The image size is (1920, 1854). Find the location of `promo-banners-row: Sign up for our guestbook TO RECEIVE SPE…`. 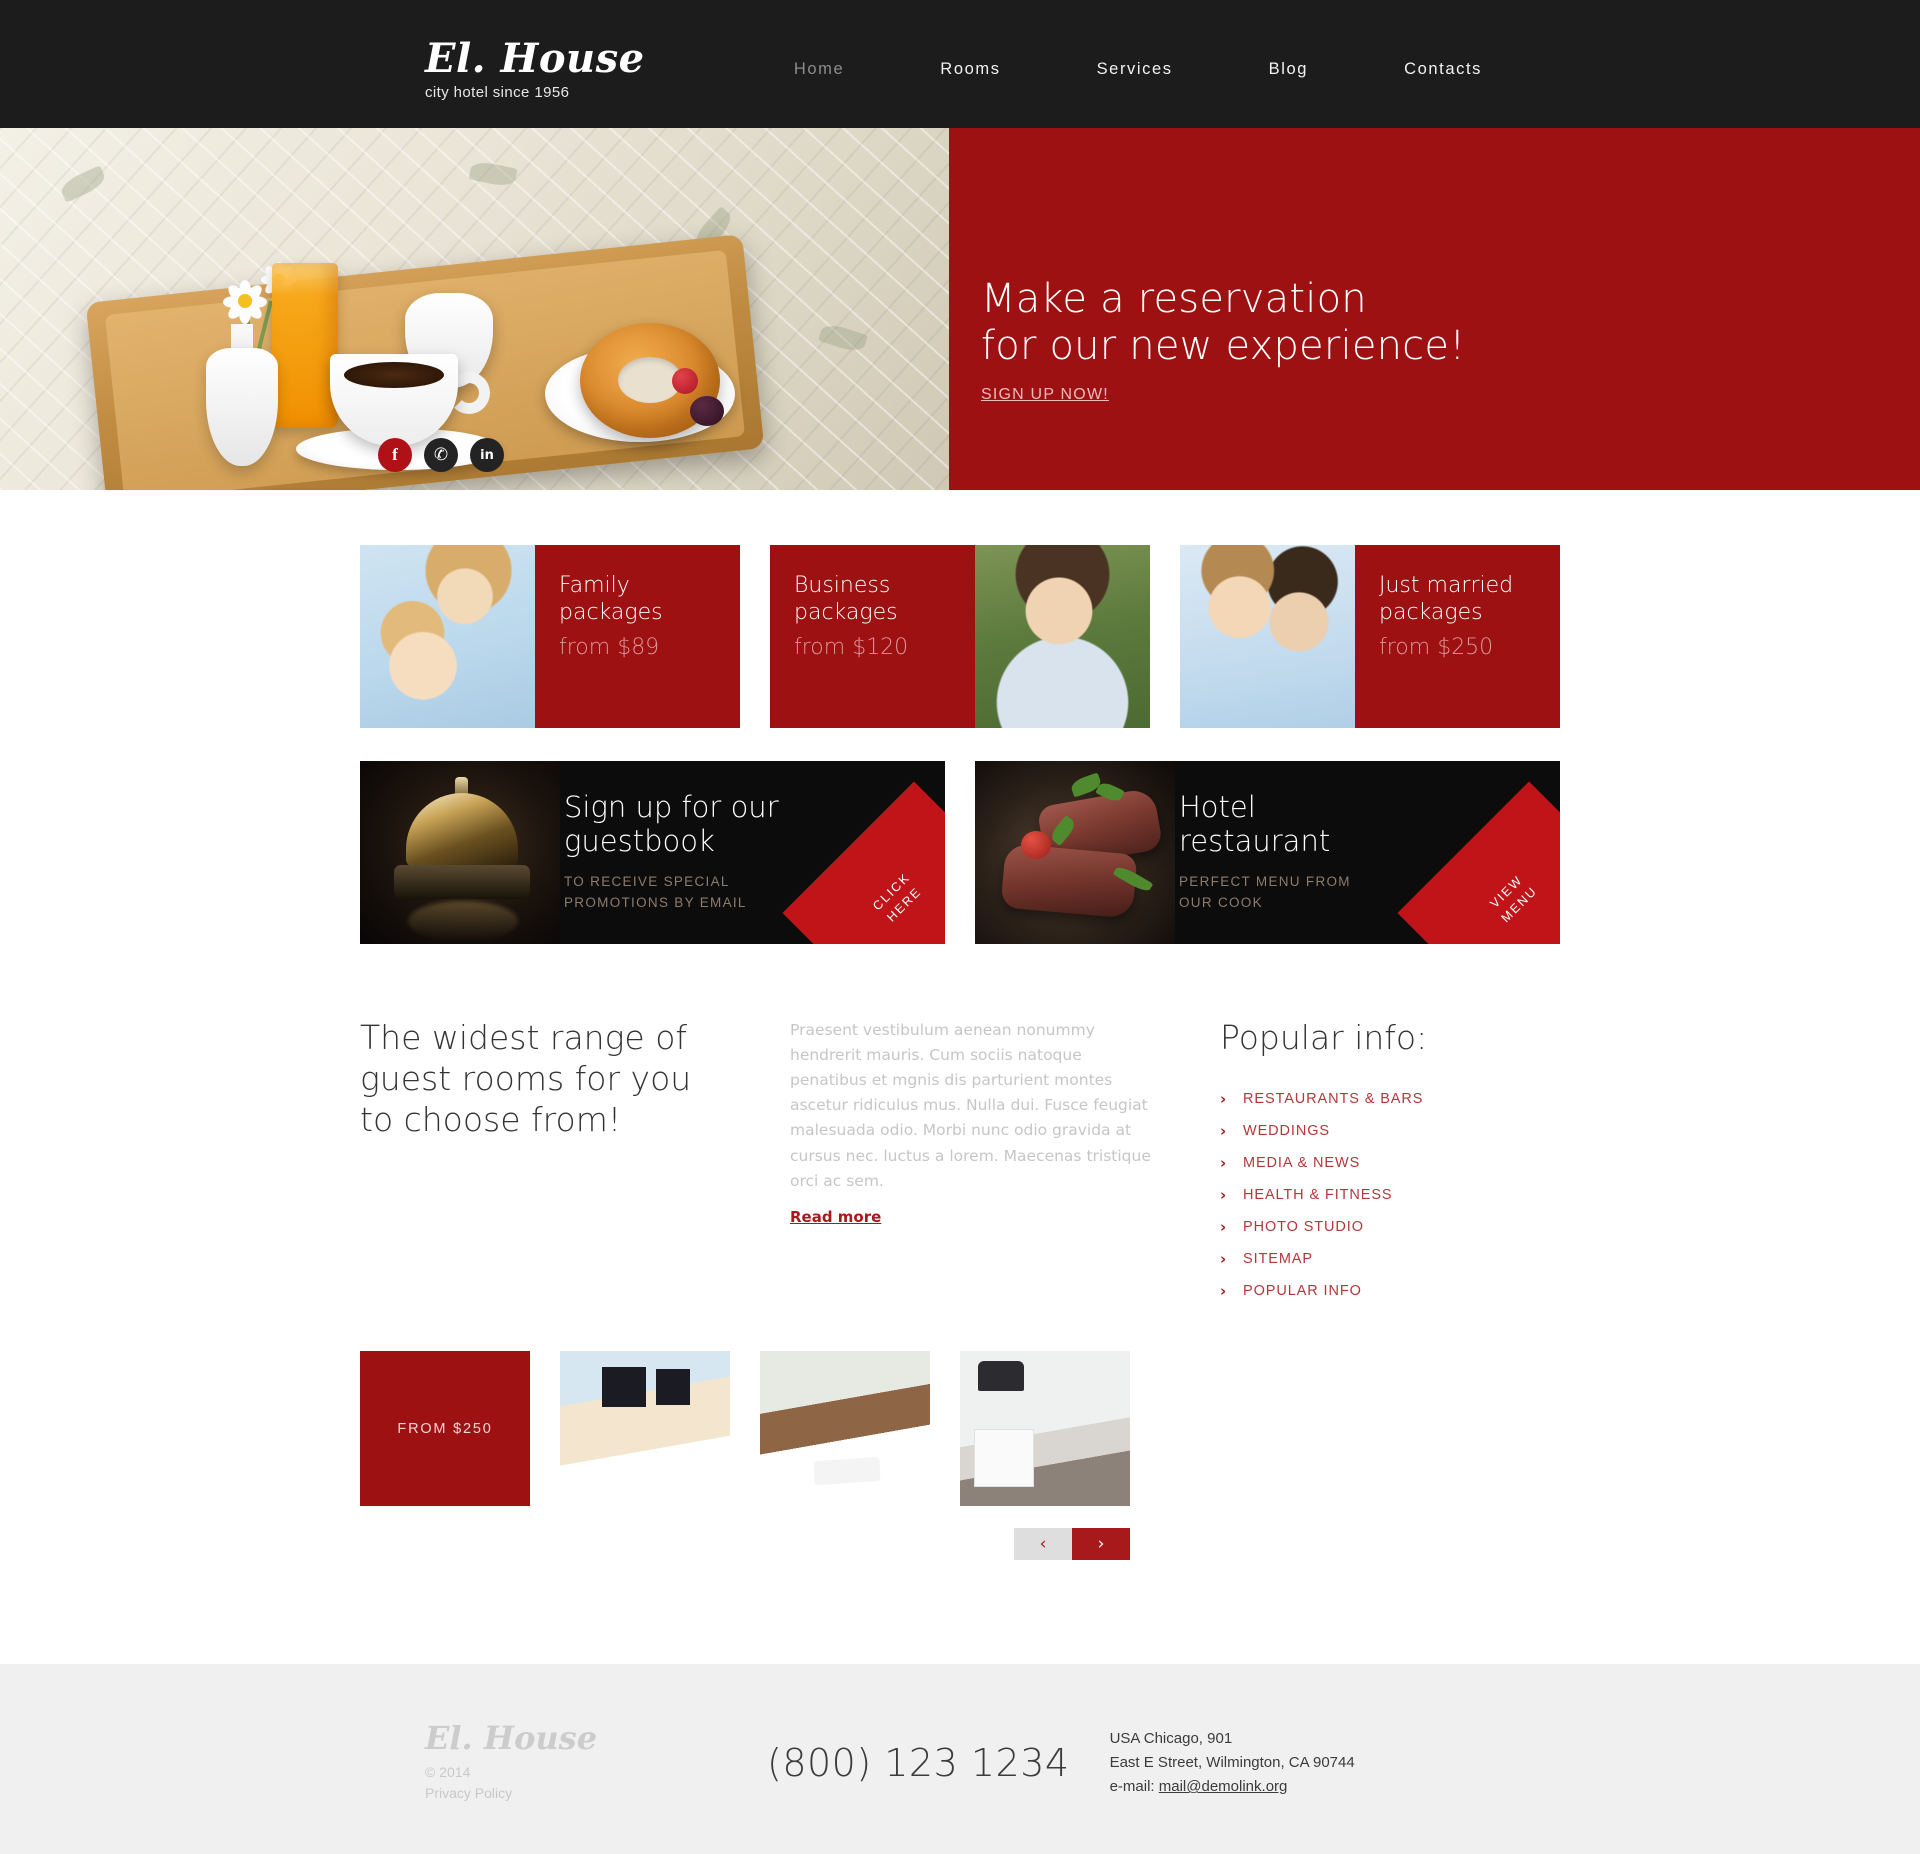

promo-banners-row: Sign up for our guestbook TO RECEIVE SPE… is located at coordinates (960, 836).